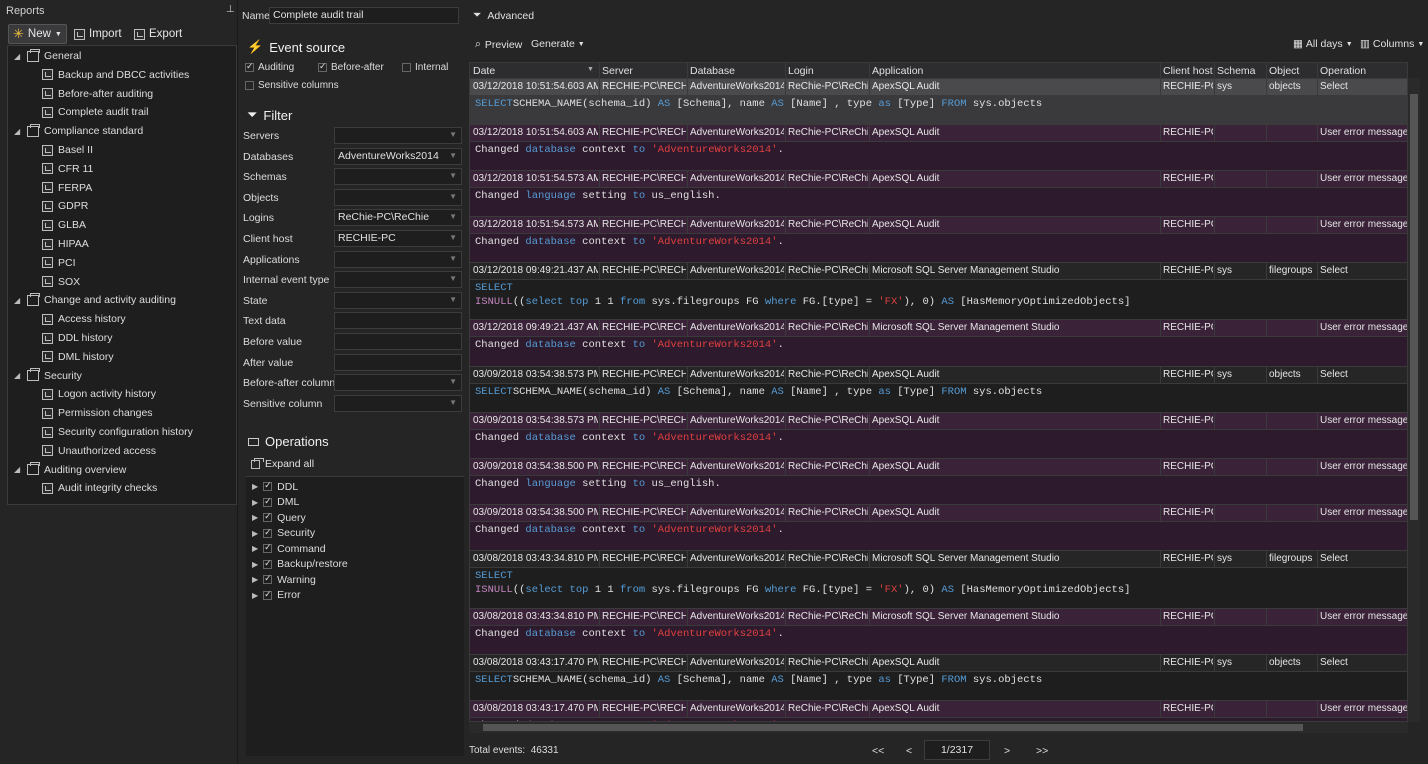 Image resolution: width=1428 pixels, height=764 pixels. What do you see at coordinates (1188, 71) in the screenshot?
I see `column-header: Client host` at bounding box center [1188, 71].